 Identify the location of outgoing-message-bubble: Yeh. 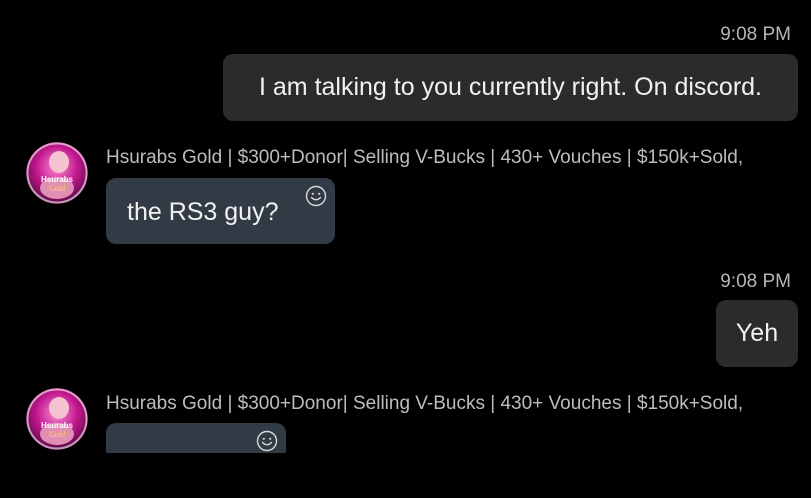
(757, 333).